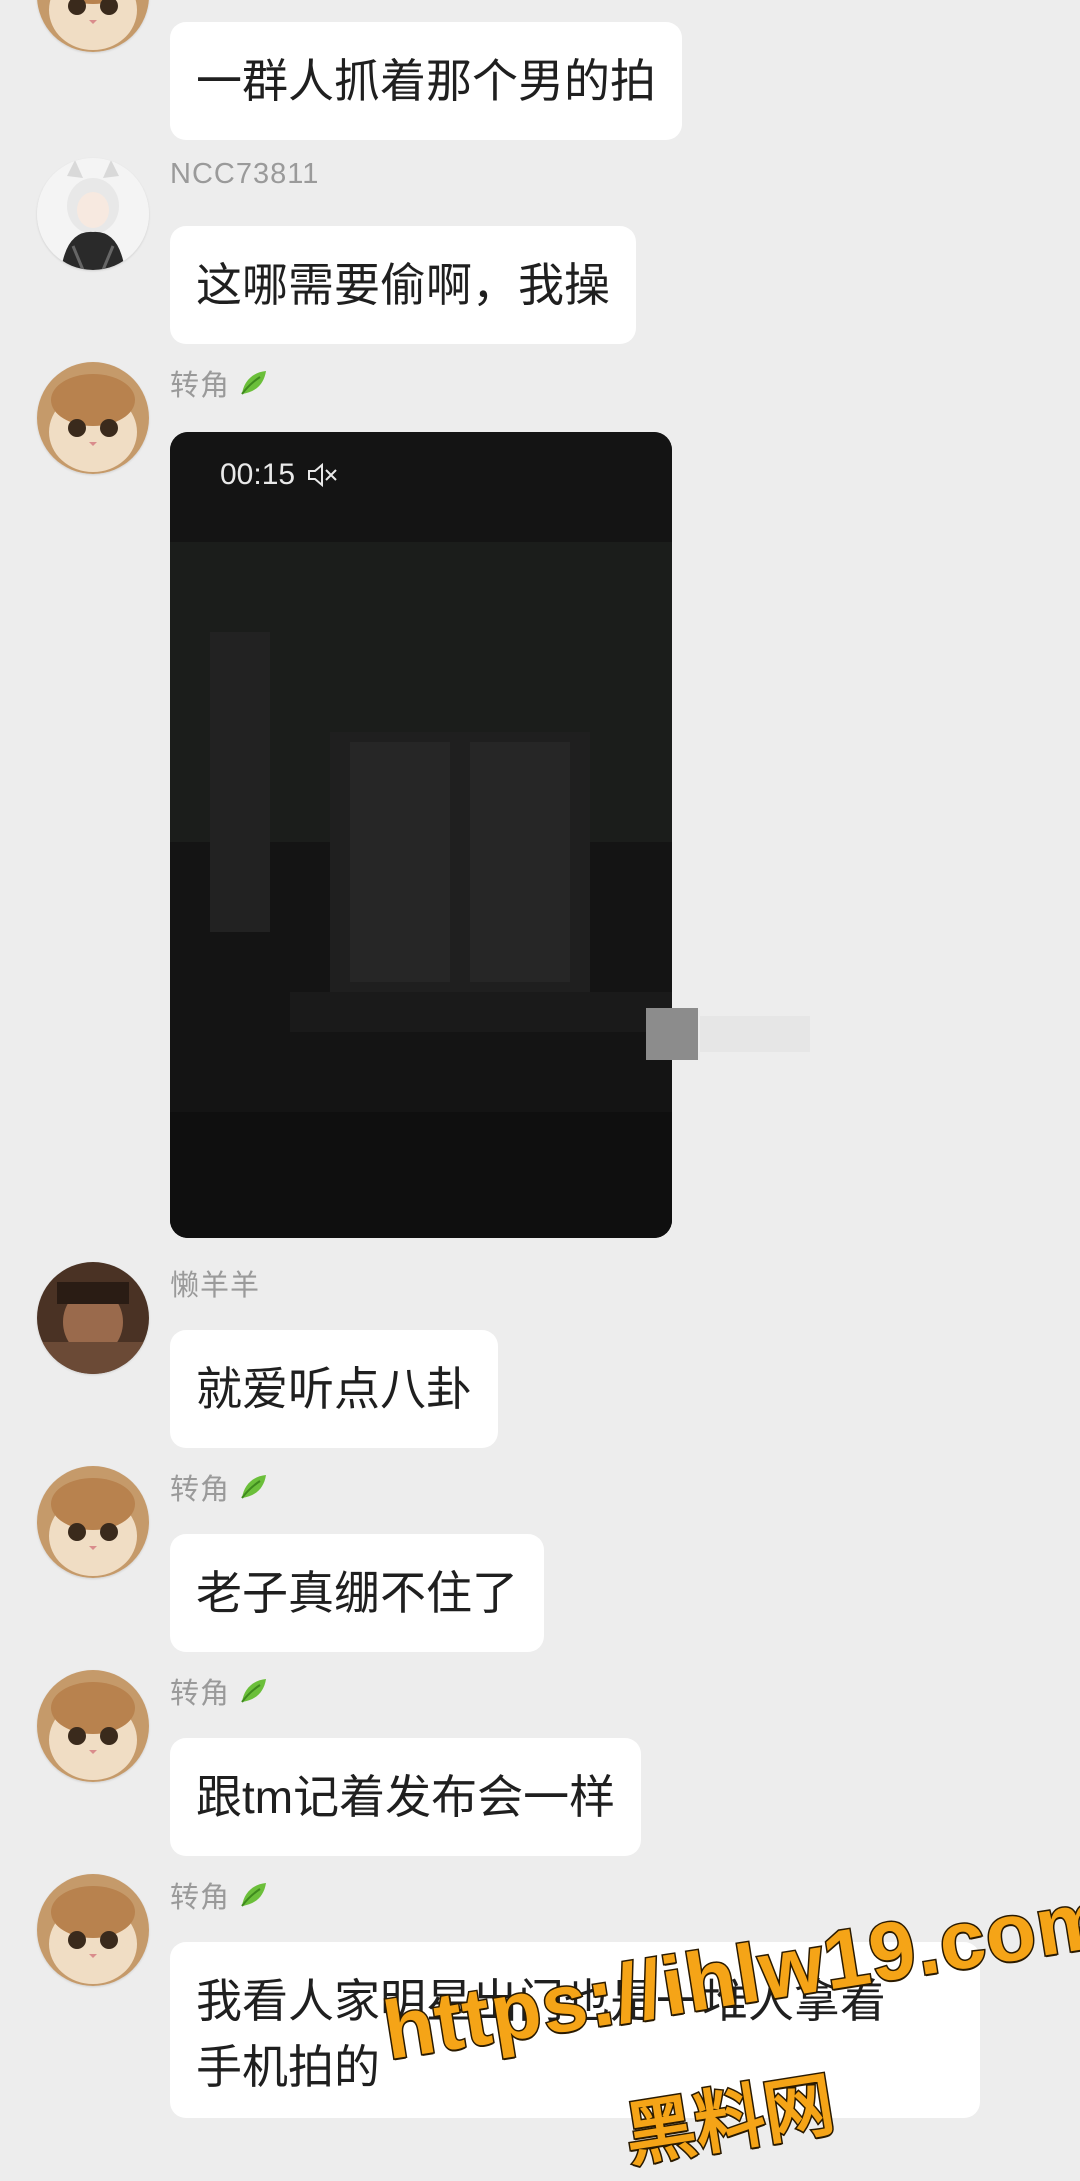 The height and width of the screenshot is (2181, 1080). Describe the element at coordinates (334, 1389) in the screenshot. I see `message-bubble: 就爱听点八卦` at that location.